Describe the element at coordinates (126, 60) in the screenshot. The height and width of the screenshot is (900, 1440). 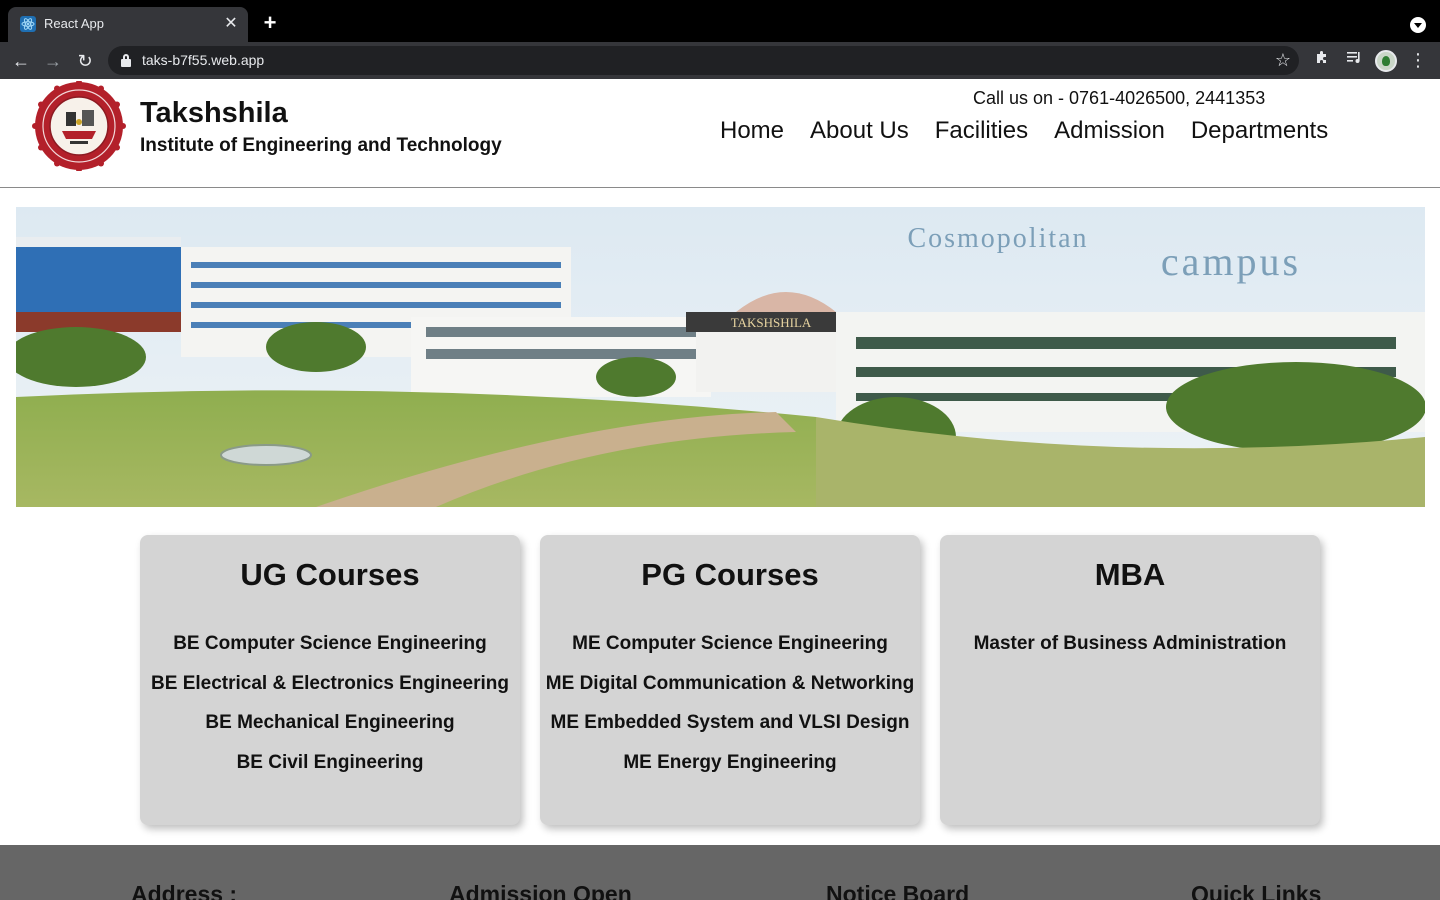
I see `lock-icon` at that location.